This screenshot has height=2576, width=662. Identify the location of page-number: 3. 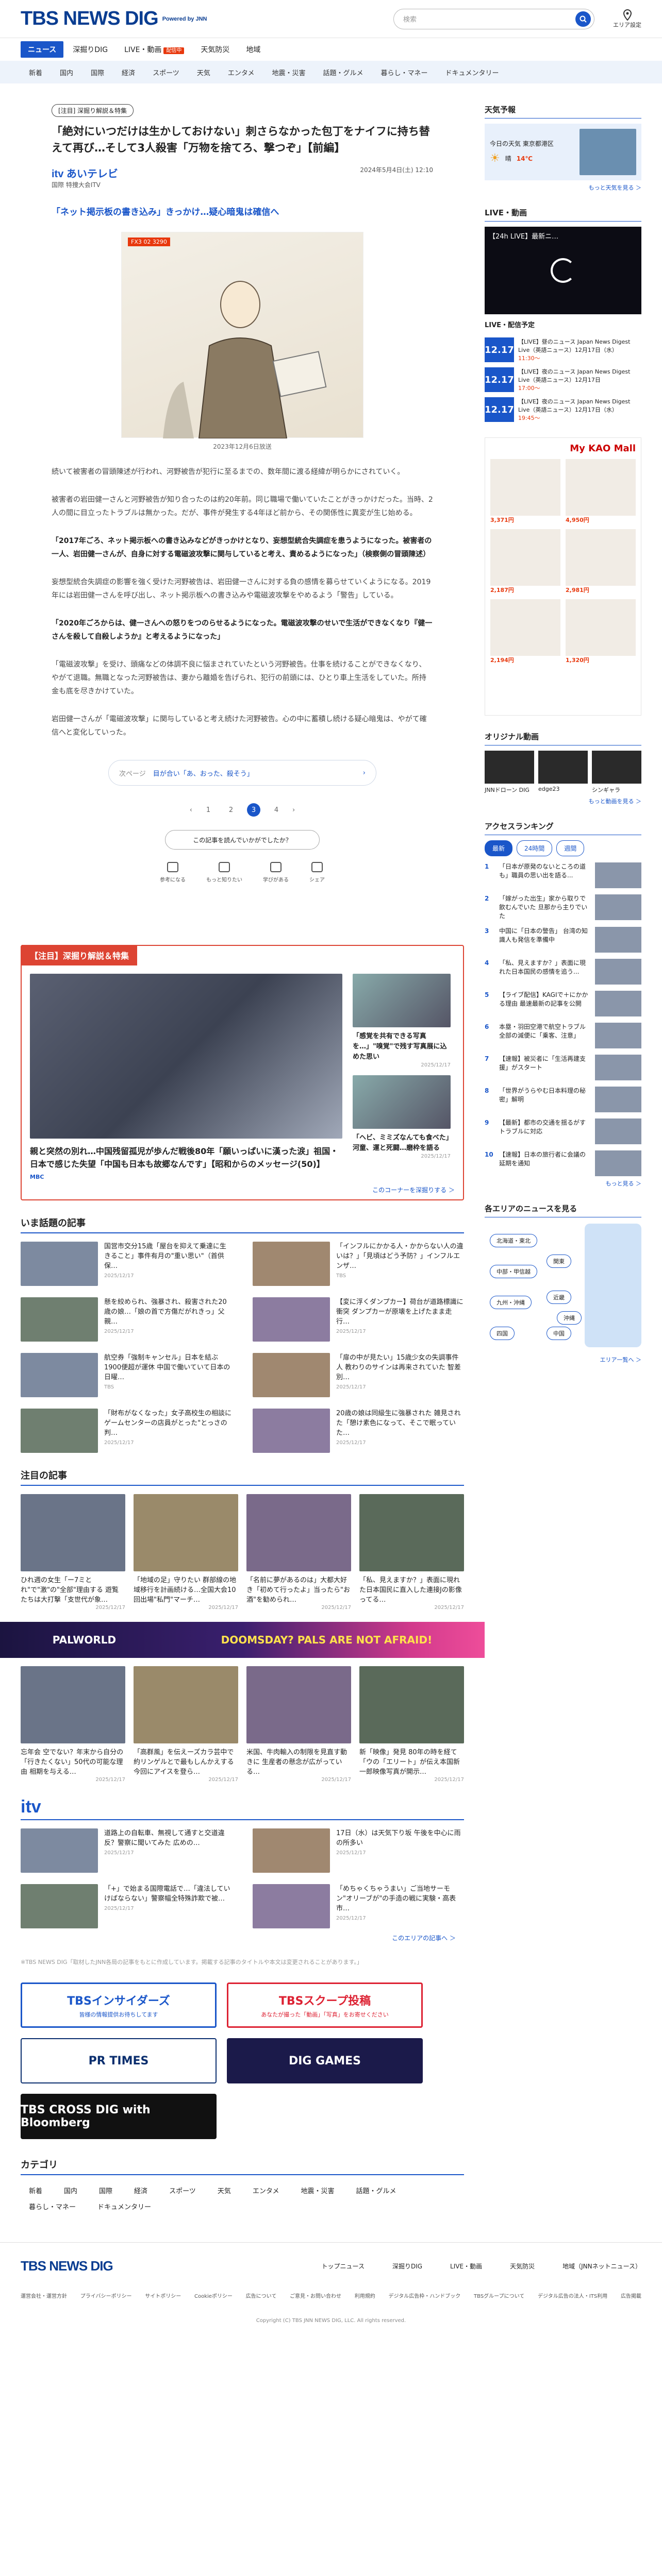
(253, 810).